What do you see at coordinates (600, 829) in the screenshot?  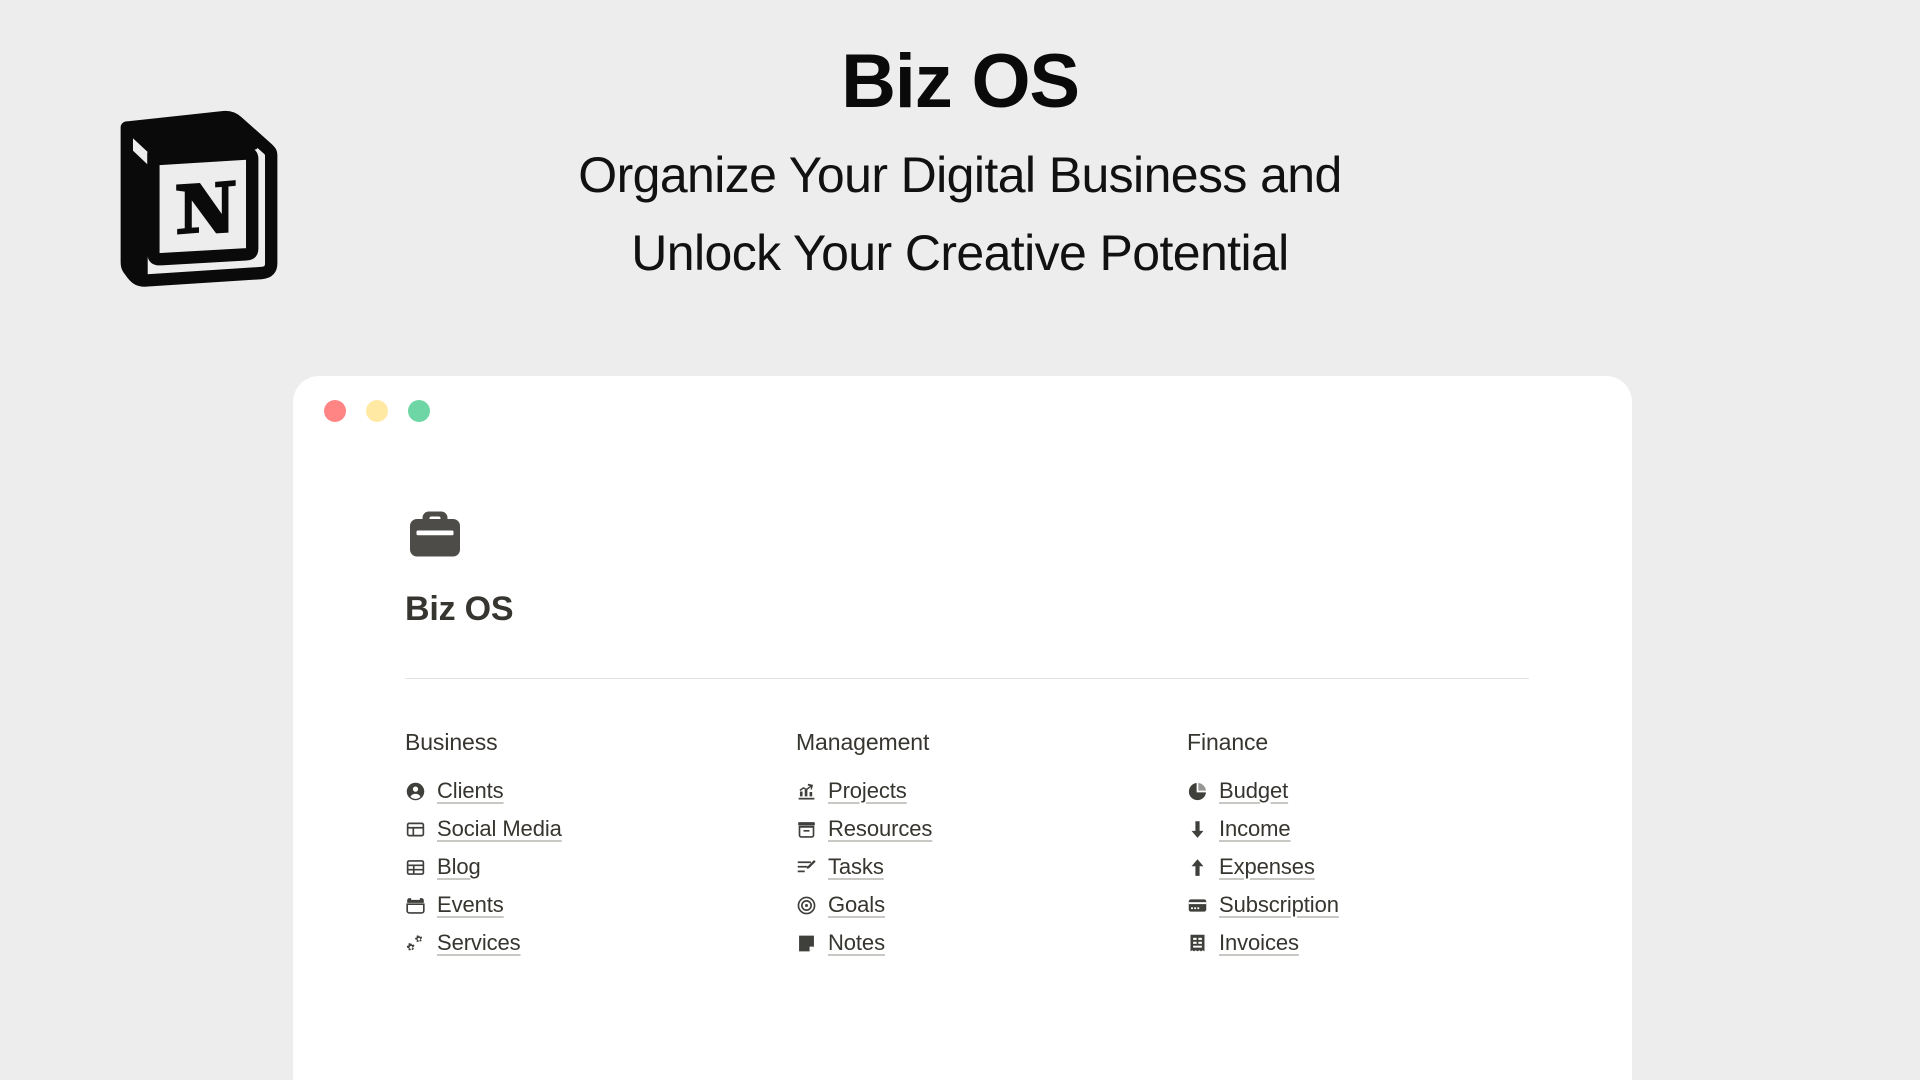 I see `link-row-social-media: Social Media` at bounding box center [600, 829].